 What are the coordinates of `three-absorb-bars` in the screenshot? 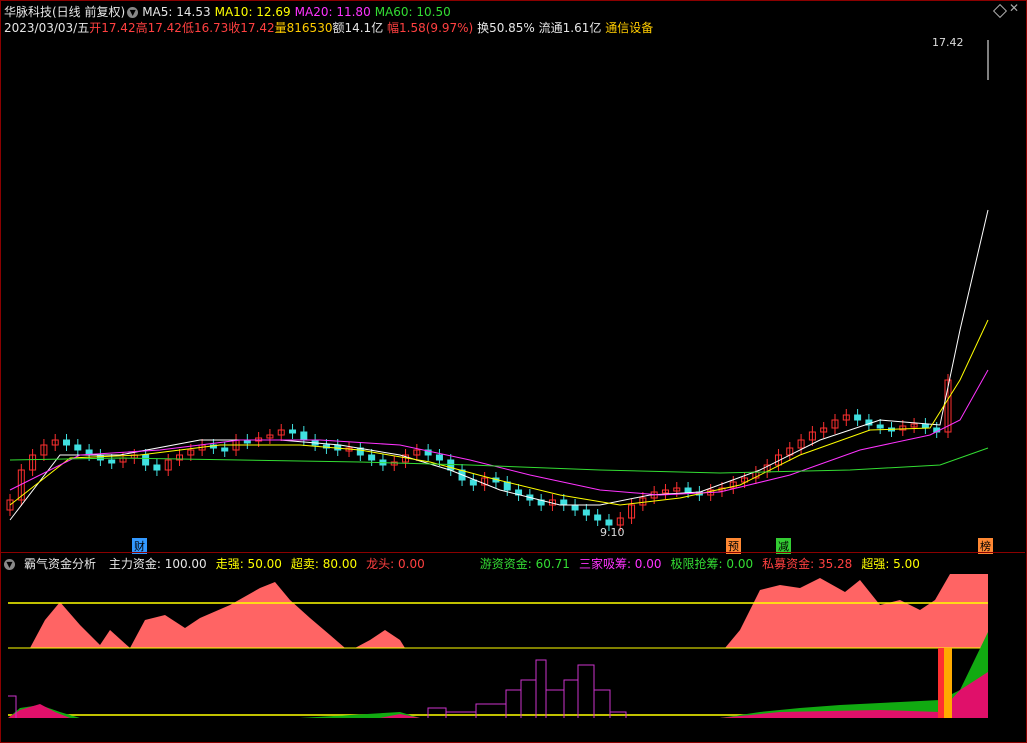 It's located at (527, 688).